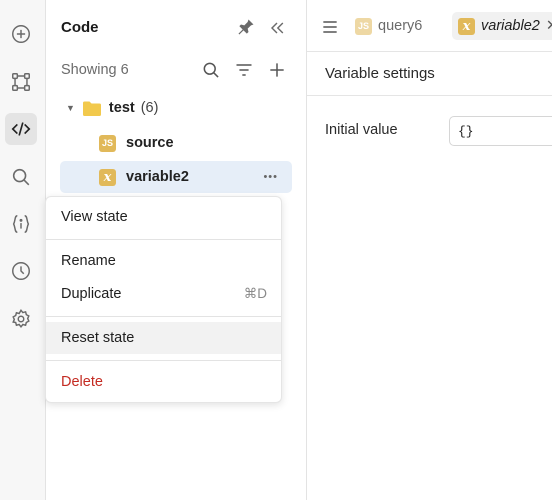 This screenshot has height=500, width=552. Describe the element at coordinates (80, 27) in the screenshot. I see `panel-title: Code` at that location.